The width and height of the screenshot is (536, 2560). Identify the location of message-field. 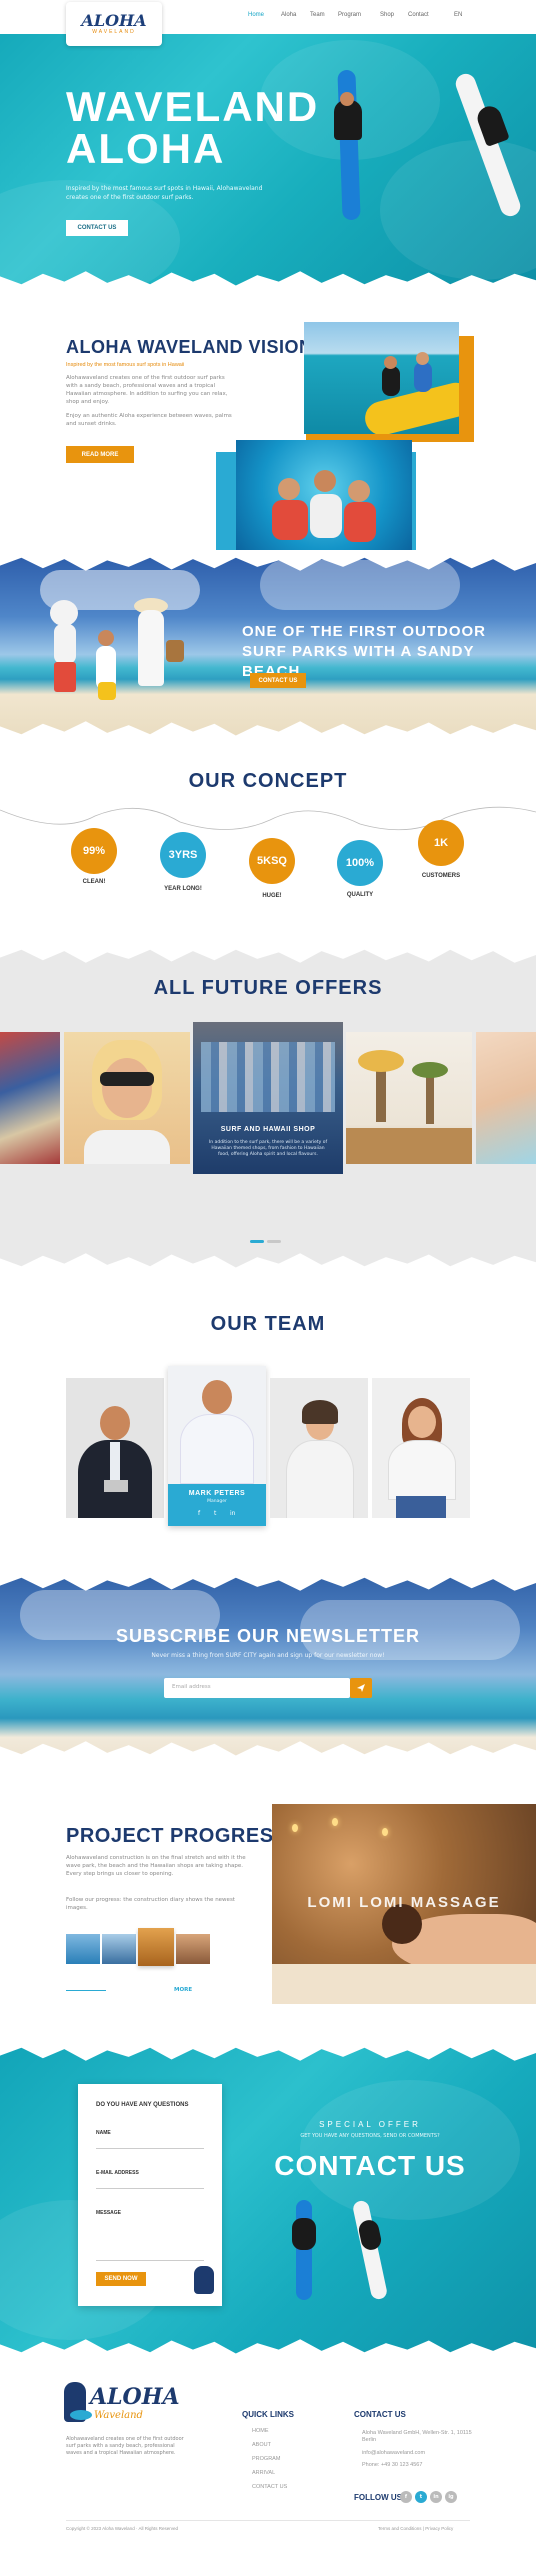
(150, 2260).